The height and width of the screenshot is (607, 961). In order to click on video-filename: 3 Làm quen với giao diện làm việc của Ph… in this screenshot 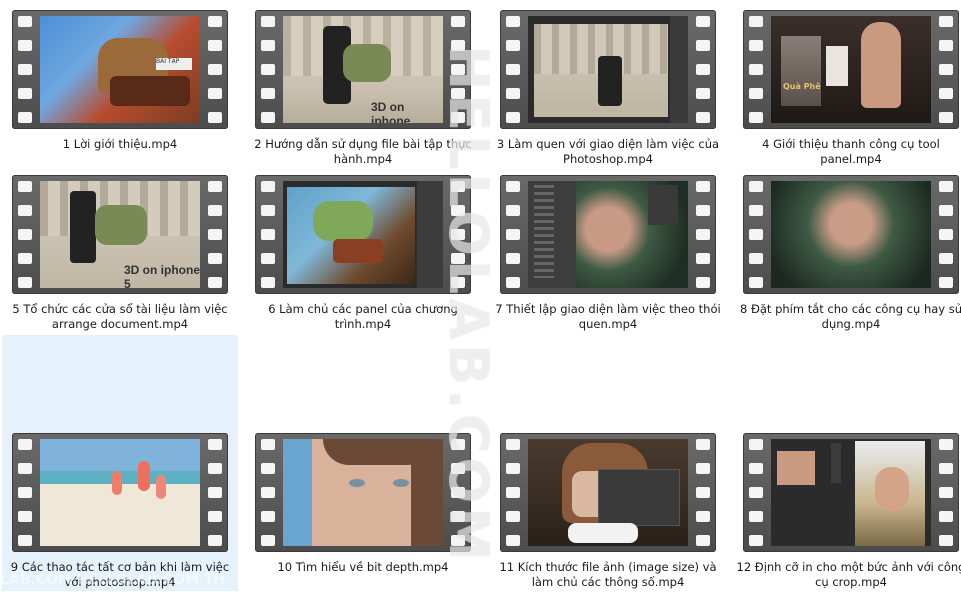, I will do `click(608, 151)`.